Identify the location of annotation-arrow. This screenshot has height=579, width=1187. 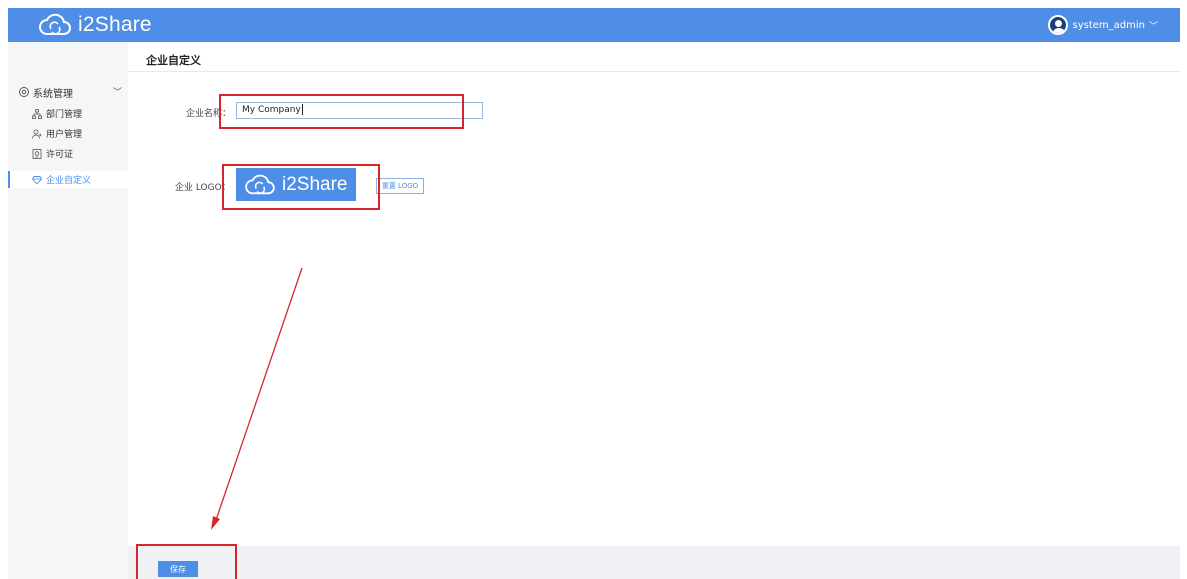
(257, 398).